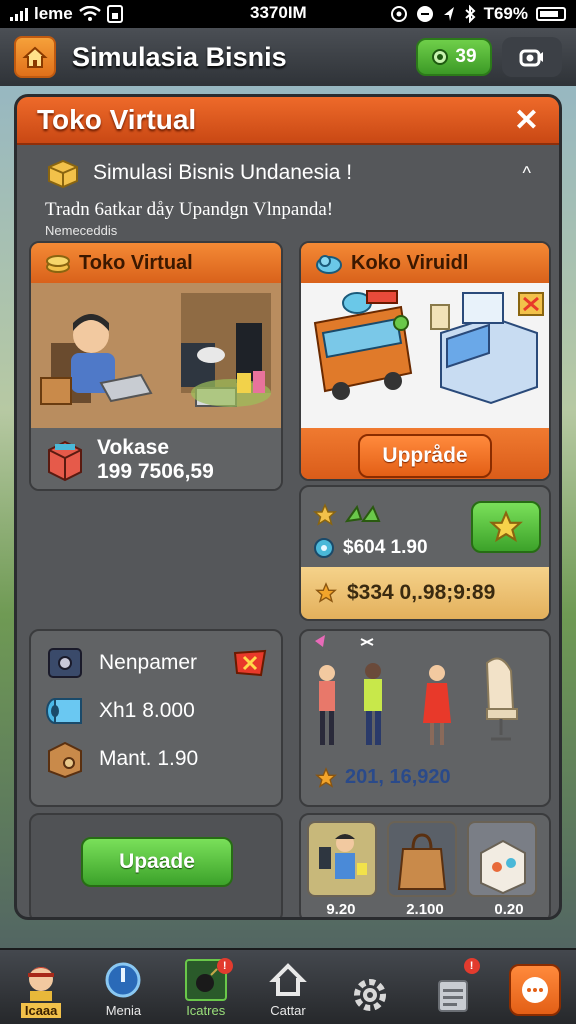  What do you see at coordinates (421, 592) in the screenshot?
I see `total-value: $334 0,.98;9:89` at bounding box center [421, 592].